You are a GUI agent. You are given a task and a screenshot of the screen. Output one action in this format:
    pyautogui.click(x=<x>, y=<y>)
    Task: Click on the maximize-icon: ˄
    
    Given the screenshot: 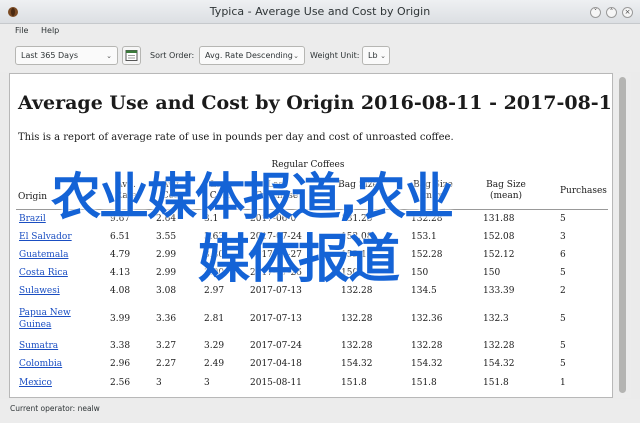 What is the action you would take?
    pyautogui.click(x=611, y=12)
    